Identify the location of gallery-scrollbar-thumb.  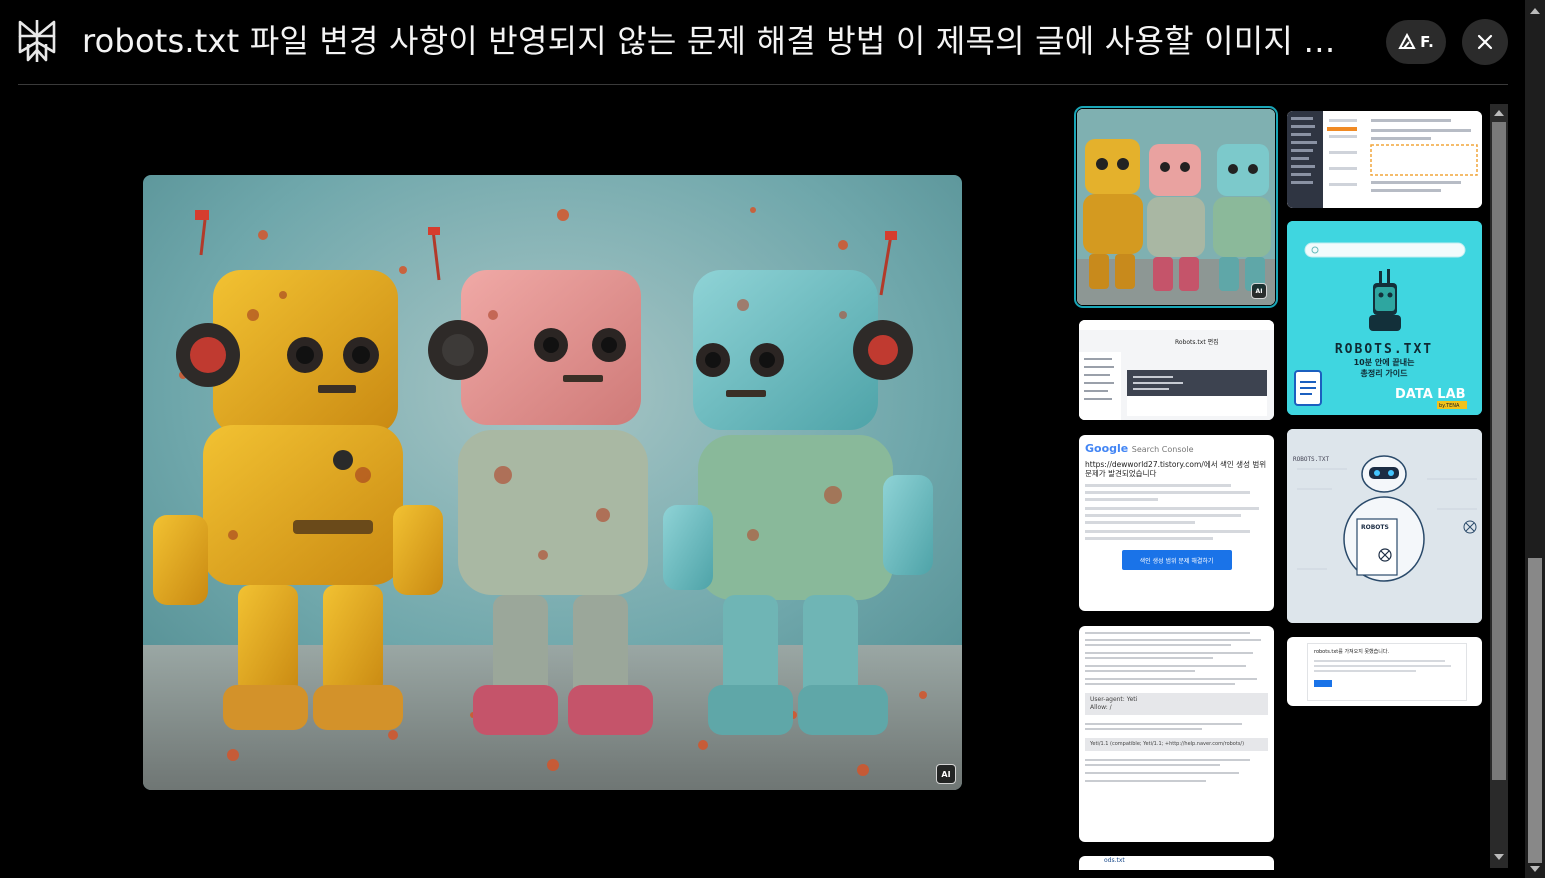
(1499, 451).